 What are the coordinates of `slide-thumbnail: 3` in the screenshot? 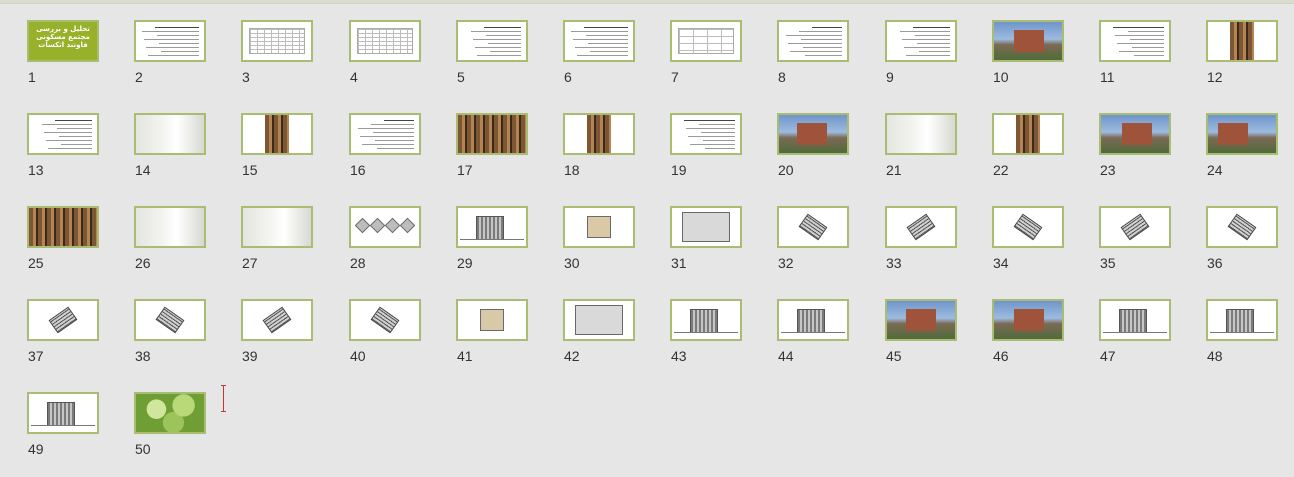 It's located at (277, 60).